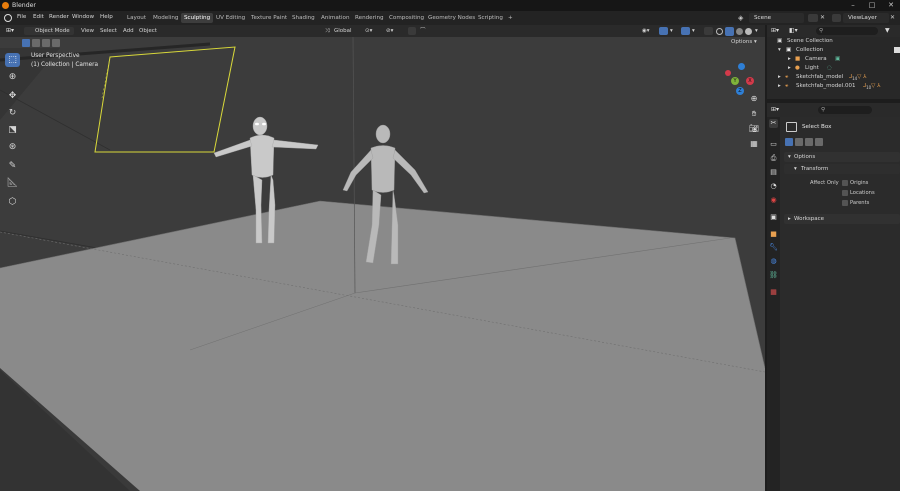 The image size is (900, 491). Describe the element at coordinates (897, 50) in the screenshot. I see `collection-checkbox` at that location.